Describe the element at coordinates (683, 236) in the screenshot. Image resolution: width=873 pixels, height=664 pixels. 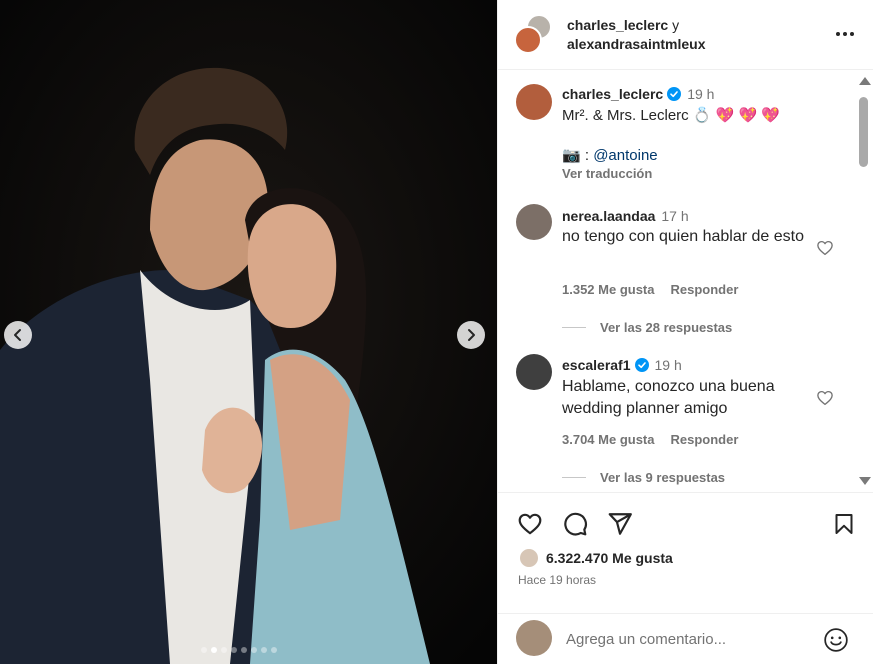
I see `comment-text: no tengo con quien hablar de esto` at that location.